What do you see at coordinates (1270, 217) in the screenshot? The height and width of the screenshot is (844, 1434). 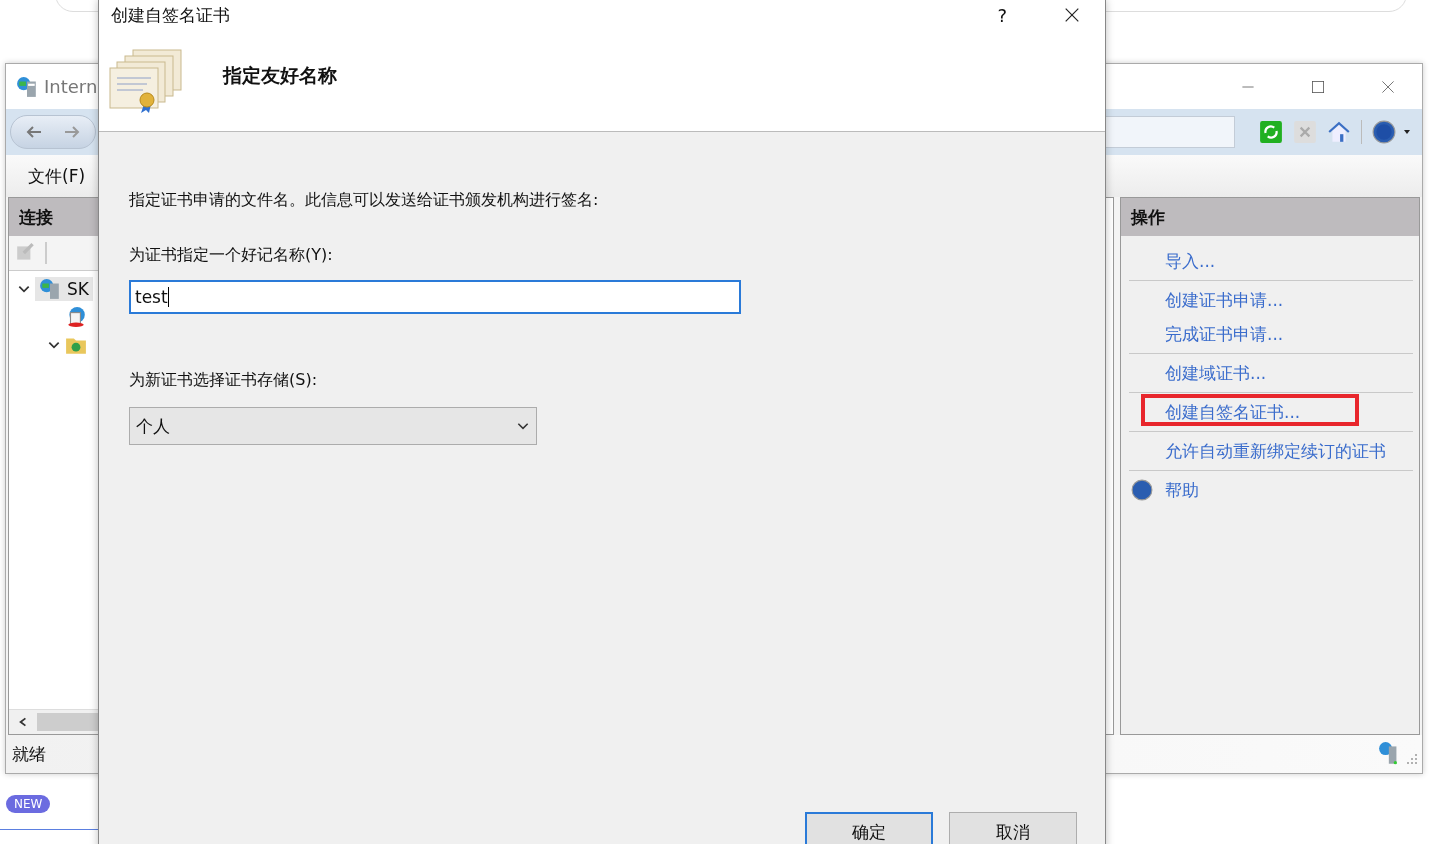 I see `panel-header: 操作` at bounding box center [1270, 217].